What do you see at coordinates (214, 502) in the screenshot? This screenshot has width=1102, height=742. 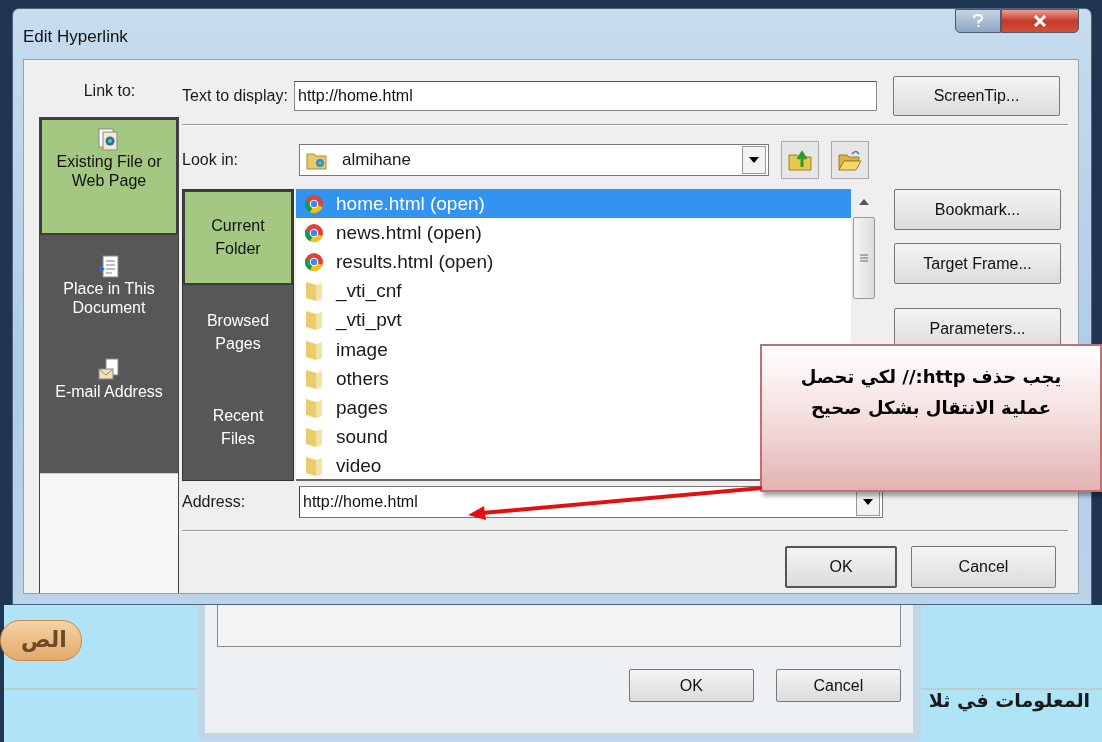 I see `address-label: Address:` at bounding box center [214, 502].